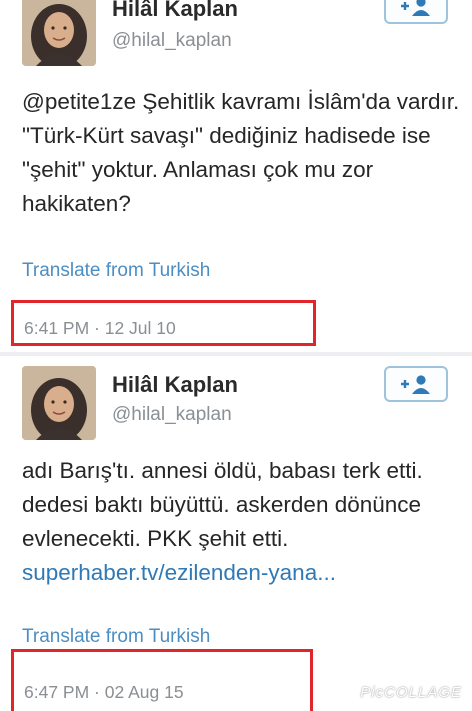  Describe the element at coordinates (411, 692) in the screenshot. I see `piccollage-watermark: PicCOLLAGE` at that location.